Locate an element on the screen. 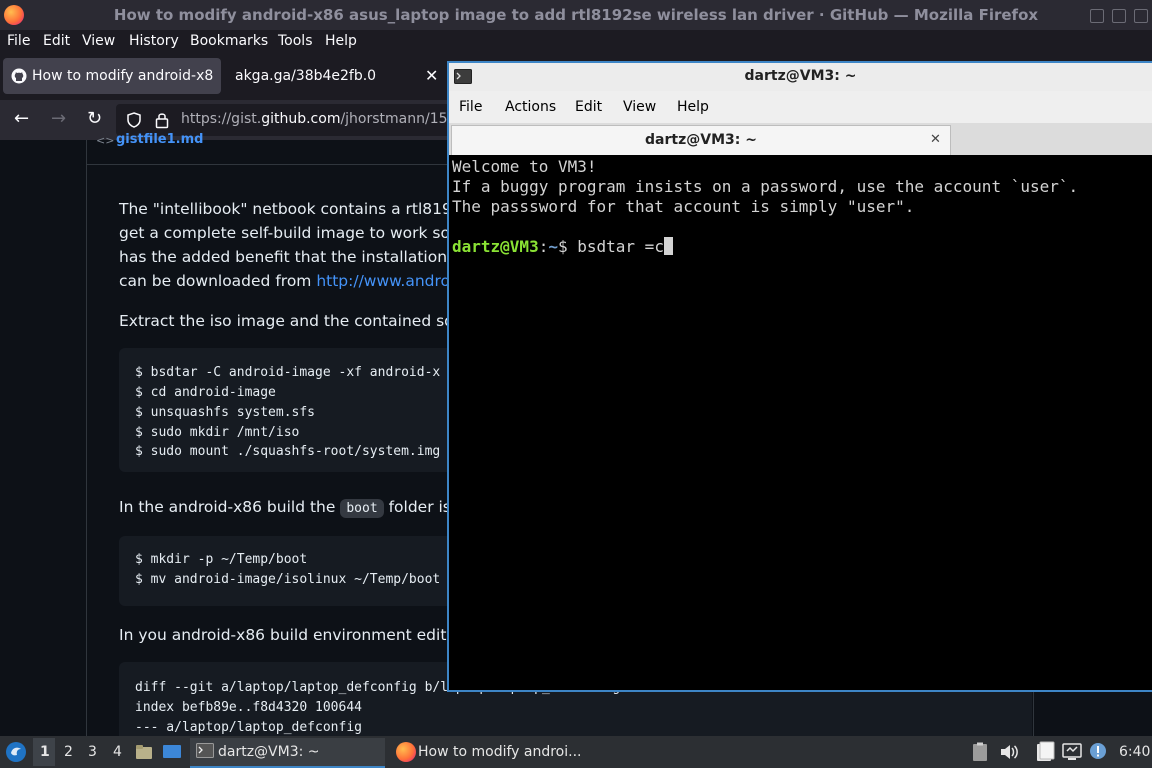 Image resolution: width=1152 pixels, height=768 pixels. terminal-titlebar: dartz@VM3: ~ is located at coordinates (800, 77).